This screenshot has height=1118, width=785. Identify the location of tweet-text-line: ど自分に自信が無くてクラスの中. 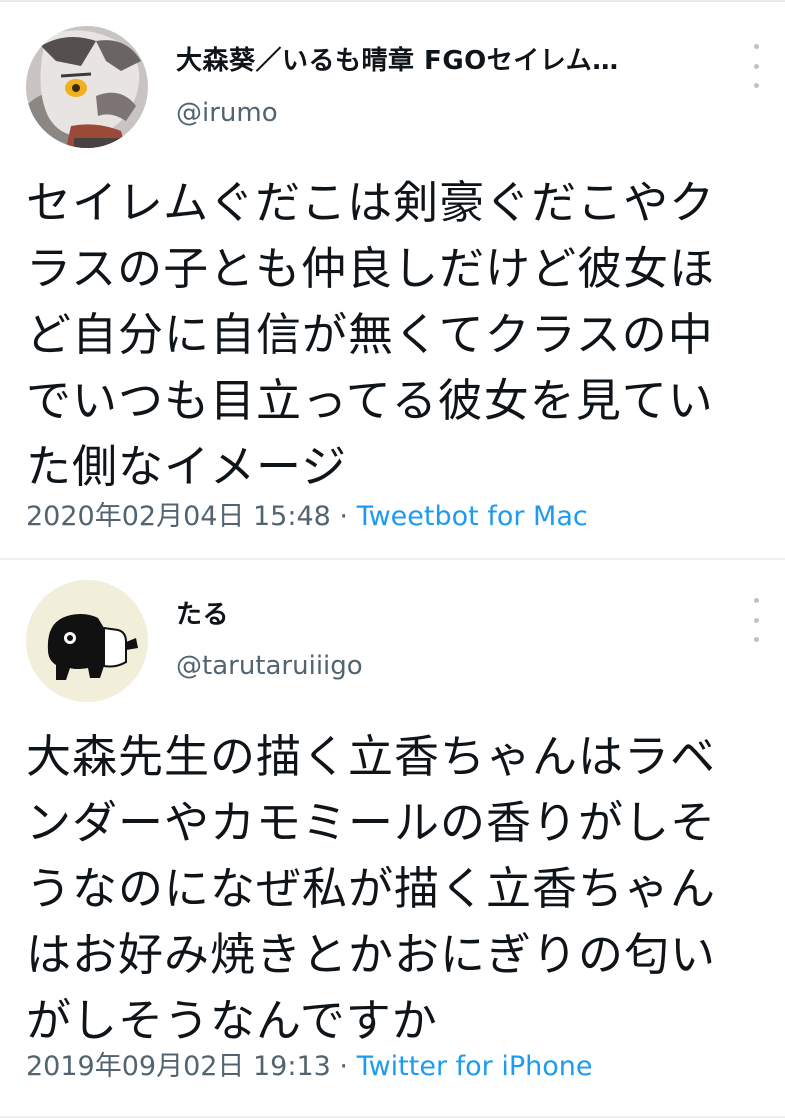
(370, 334).